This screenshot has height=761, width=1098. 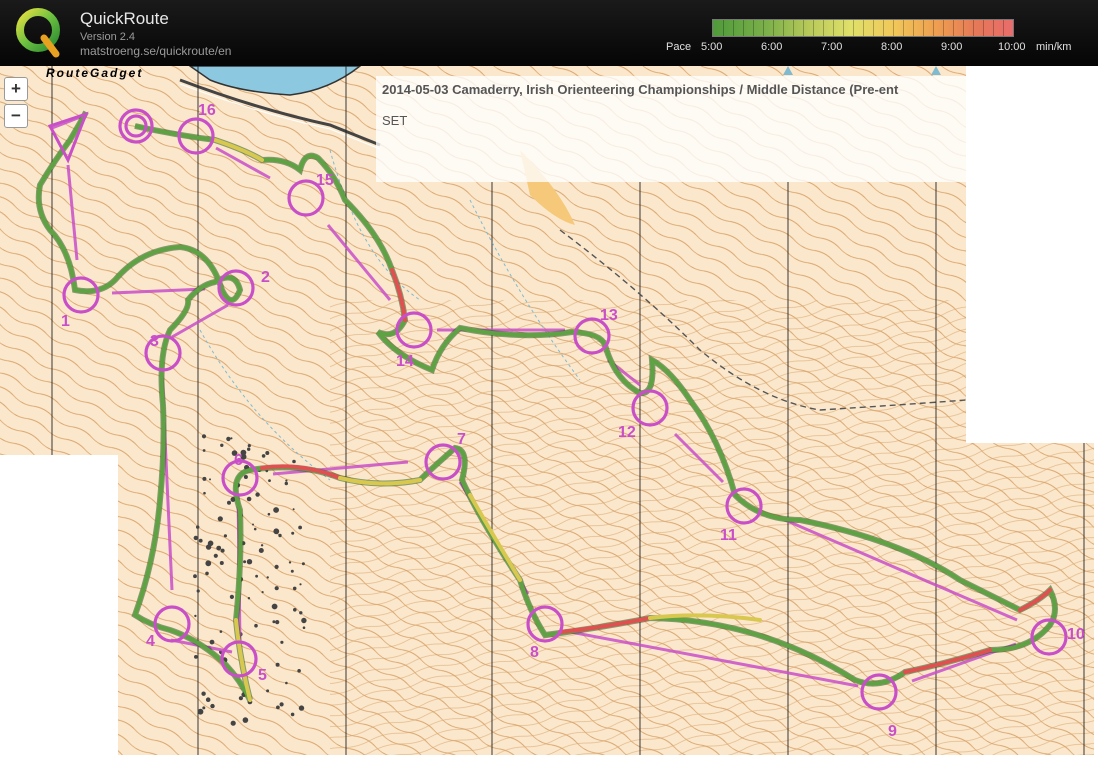 I want to click on pace-tick: 6:00, so click(x=772, y=47).